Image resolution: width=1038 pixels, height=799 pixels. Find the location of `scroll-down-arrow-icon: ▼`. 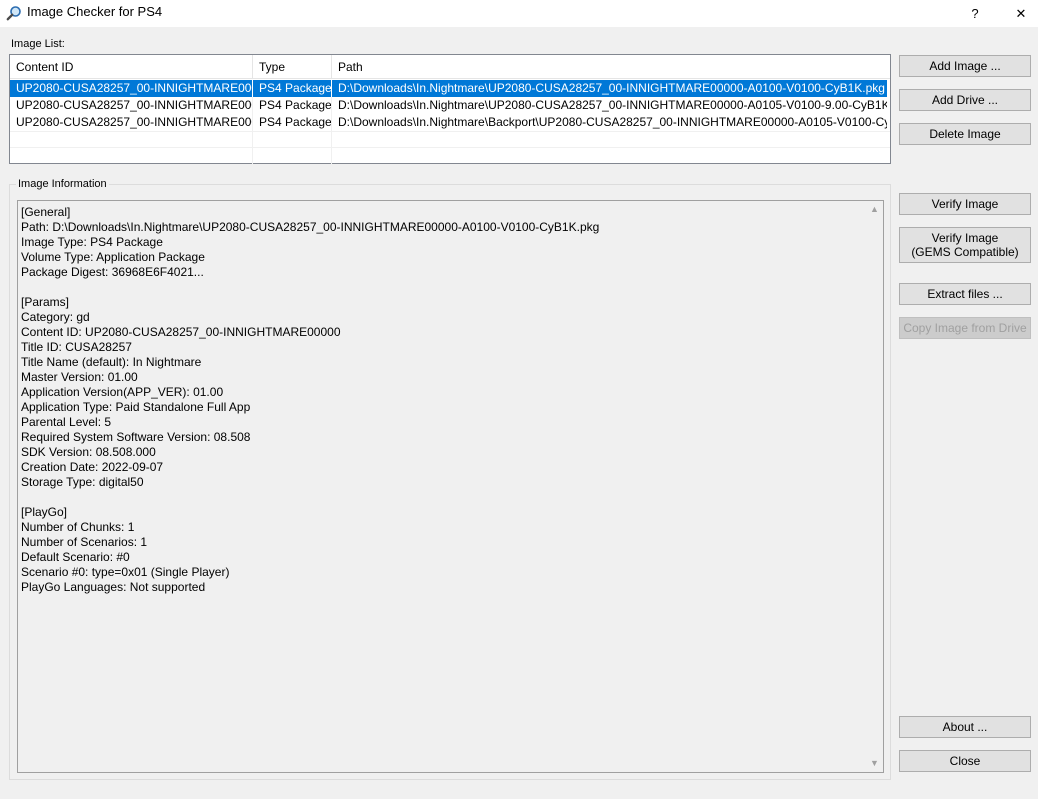

scroll-down-arrow-icon: ▼ is located at coordinates (874, 763).